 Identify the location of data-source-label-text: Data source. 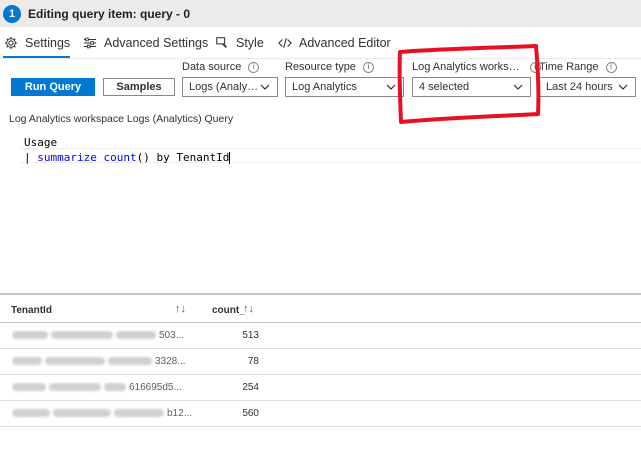
(212, 67).